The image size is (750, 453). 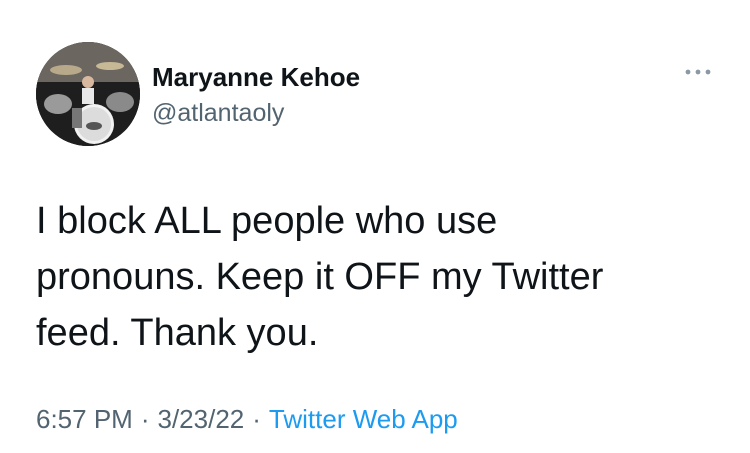 I want to click on more-options-button, so click(x=698, y=72).